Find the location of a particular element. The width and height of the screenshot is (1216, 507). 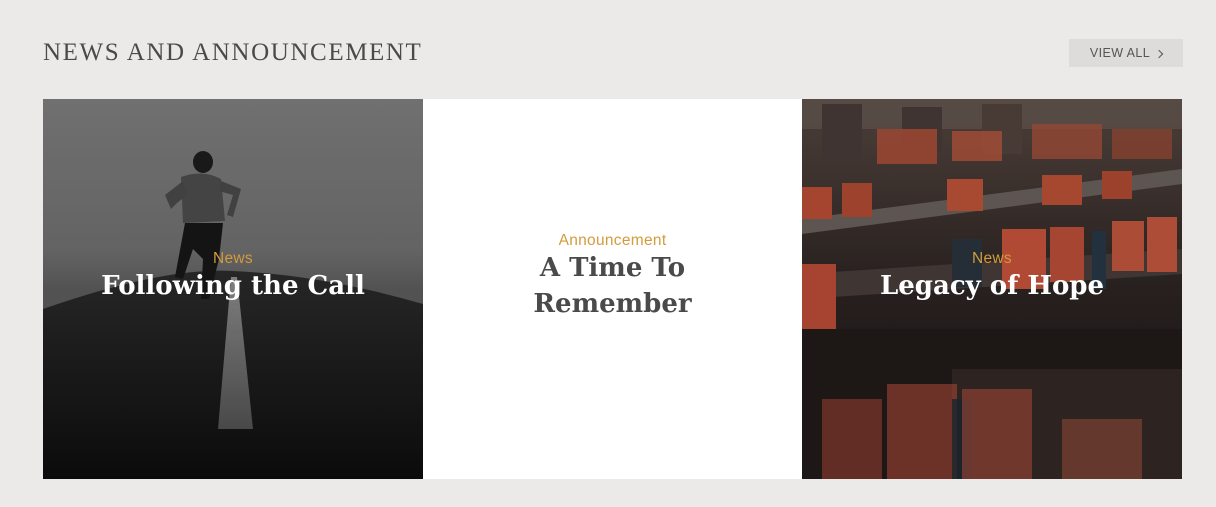

card-title: Legacy of Hope is located at coordinates (992, 286).